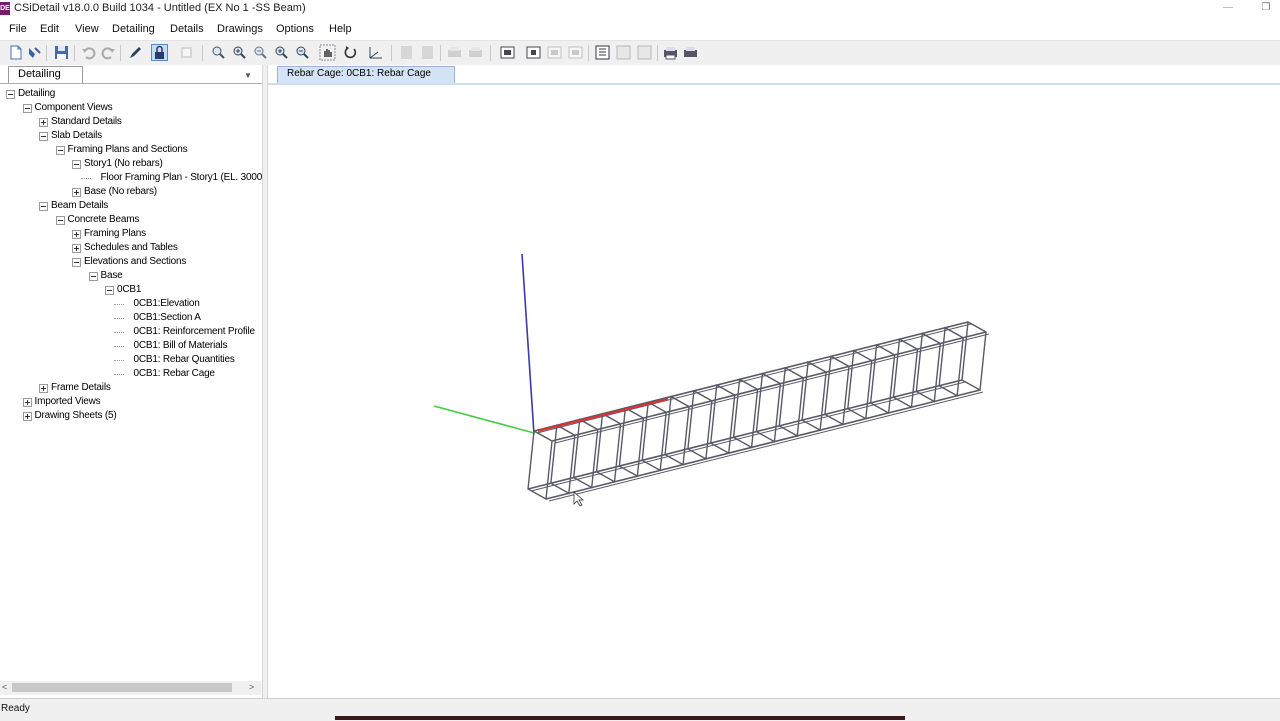  I want to click on app-logo-icon: DE, so click(5, 8).